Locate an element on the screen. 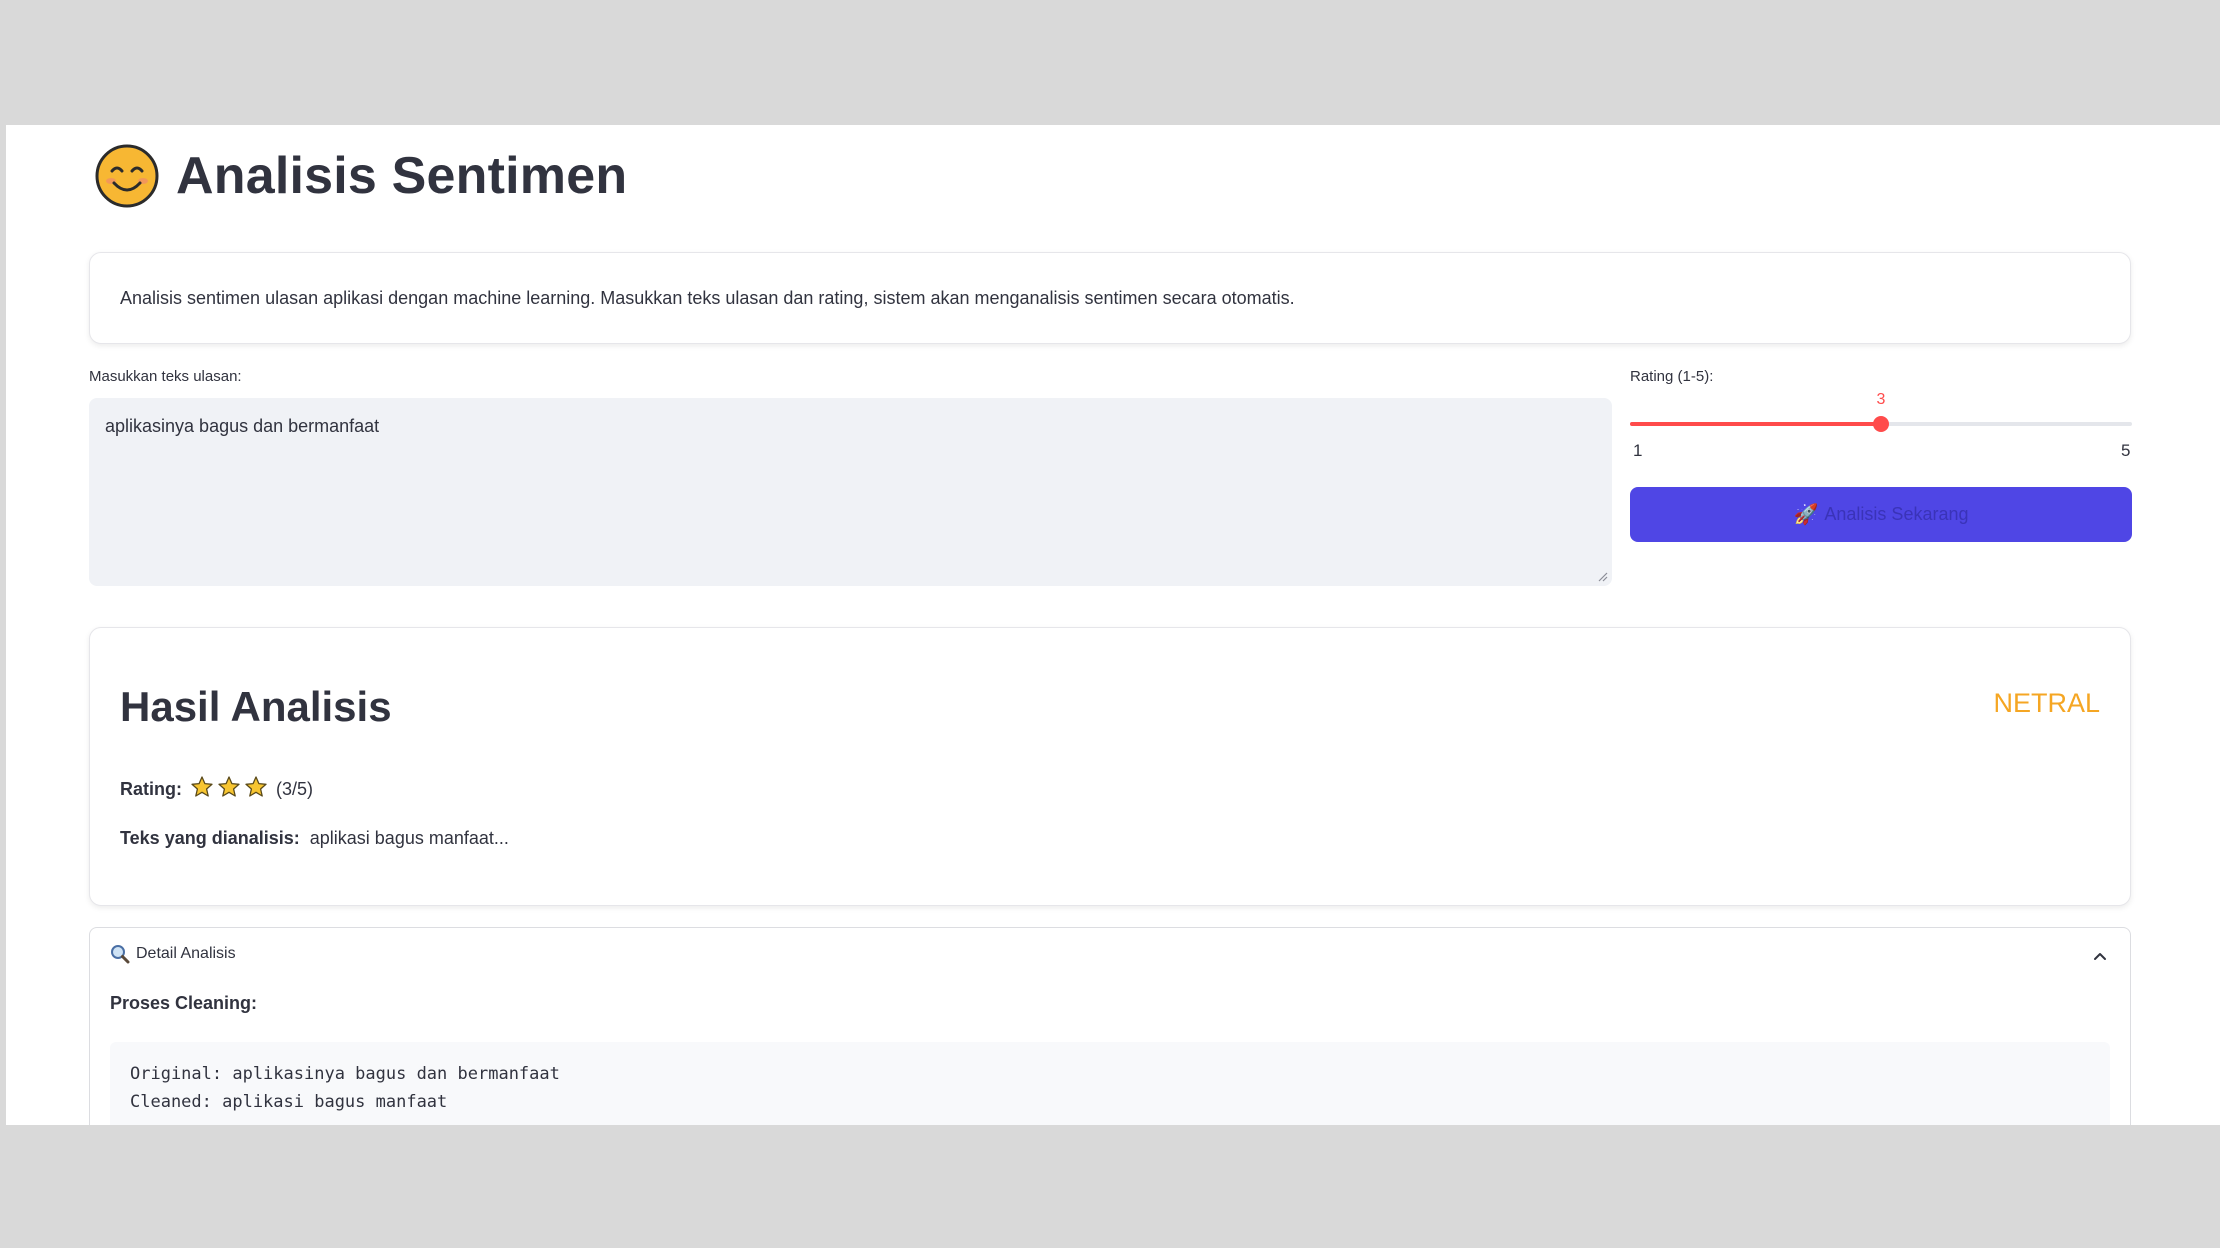 The image size is (2220, 1248). rocket-icon: 🚀 is located at coordinates (1806, 515).